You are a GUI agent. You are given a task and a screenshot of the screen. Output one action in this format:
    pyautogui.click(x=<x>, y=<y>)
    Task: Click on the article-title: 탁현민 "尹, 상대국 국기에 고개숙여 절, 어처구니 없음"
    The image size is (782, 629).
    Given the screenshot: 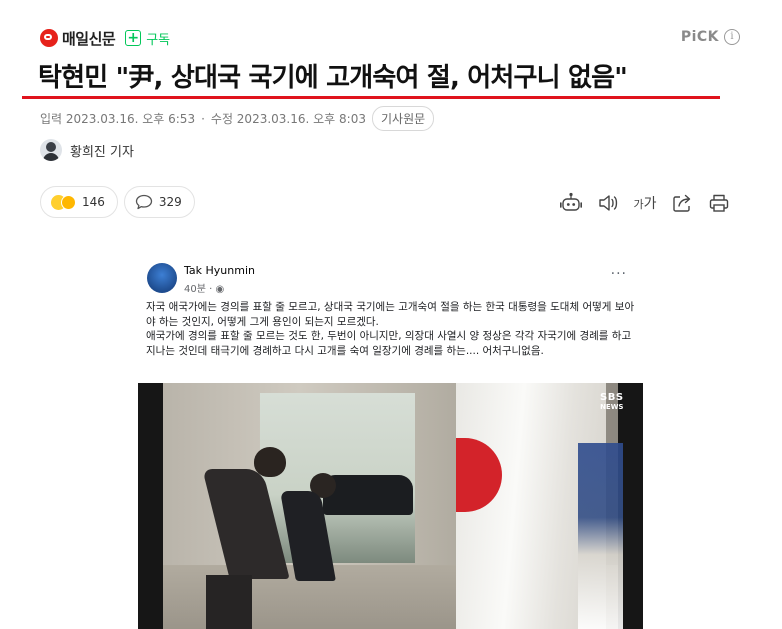 What is the action you would take?
    pyautogui.click(x=333, y=78)
    